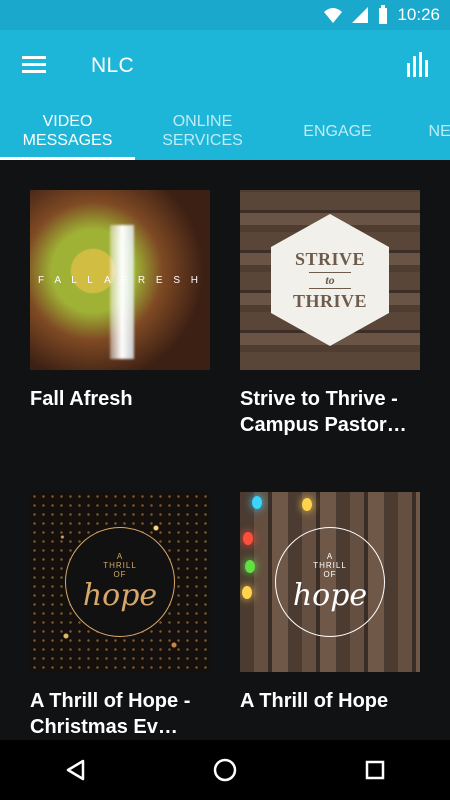  Describe the element at coordinates (360, 15) in the screenshot. I see `signal-icon` at that location.